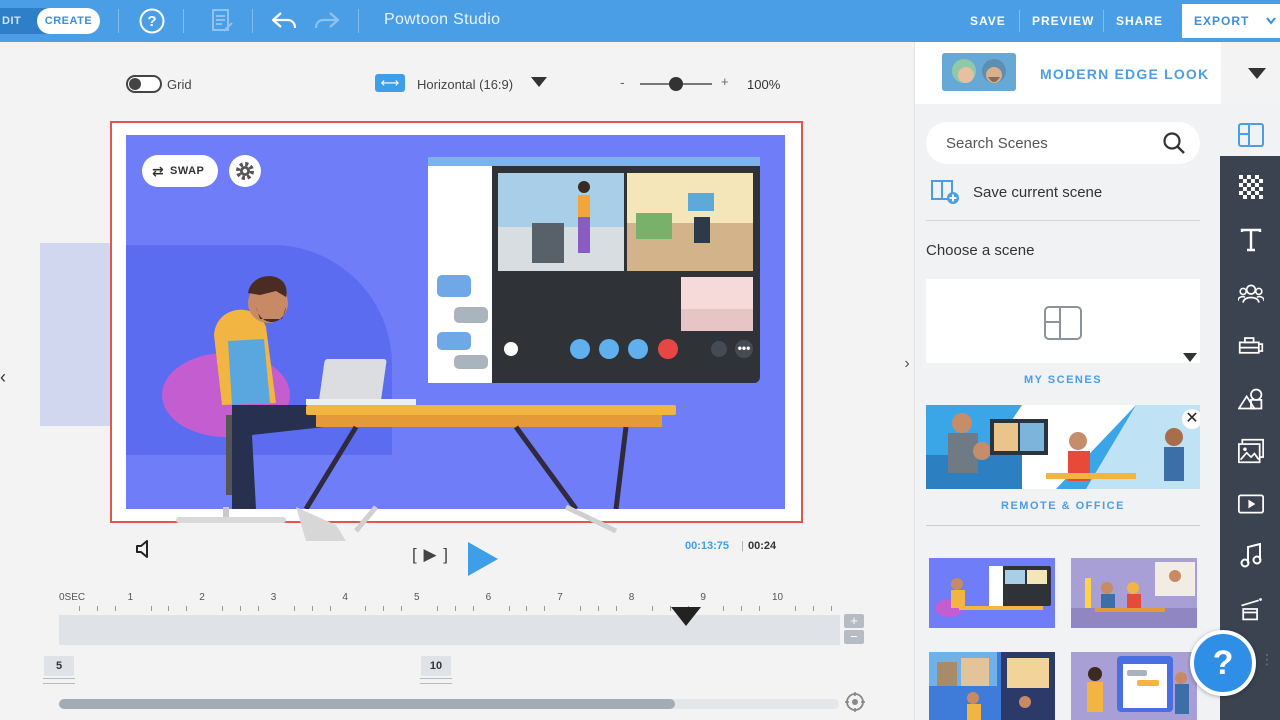 The image size is (1280, 720). What do you see at coordinates (560, 597) in the screenshot?
I see `ruler-label: 7` at bounding box center [560, 597].